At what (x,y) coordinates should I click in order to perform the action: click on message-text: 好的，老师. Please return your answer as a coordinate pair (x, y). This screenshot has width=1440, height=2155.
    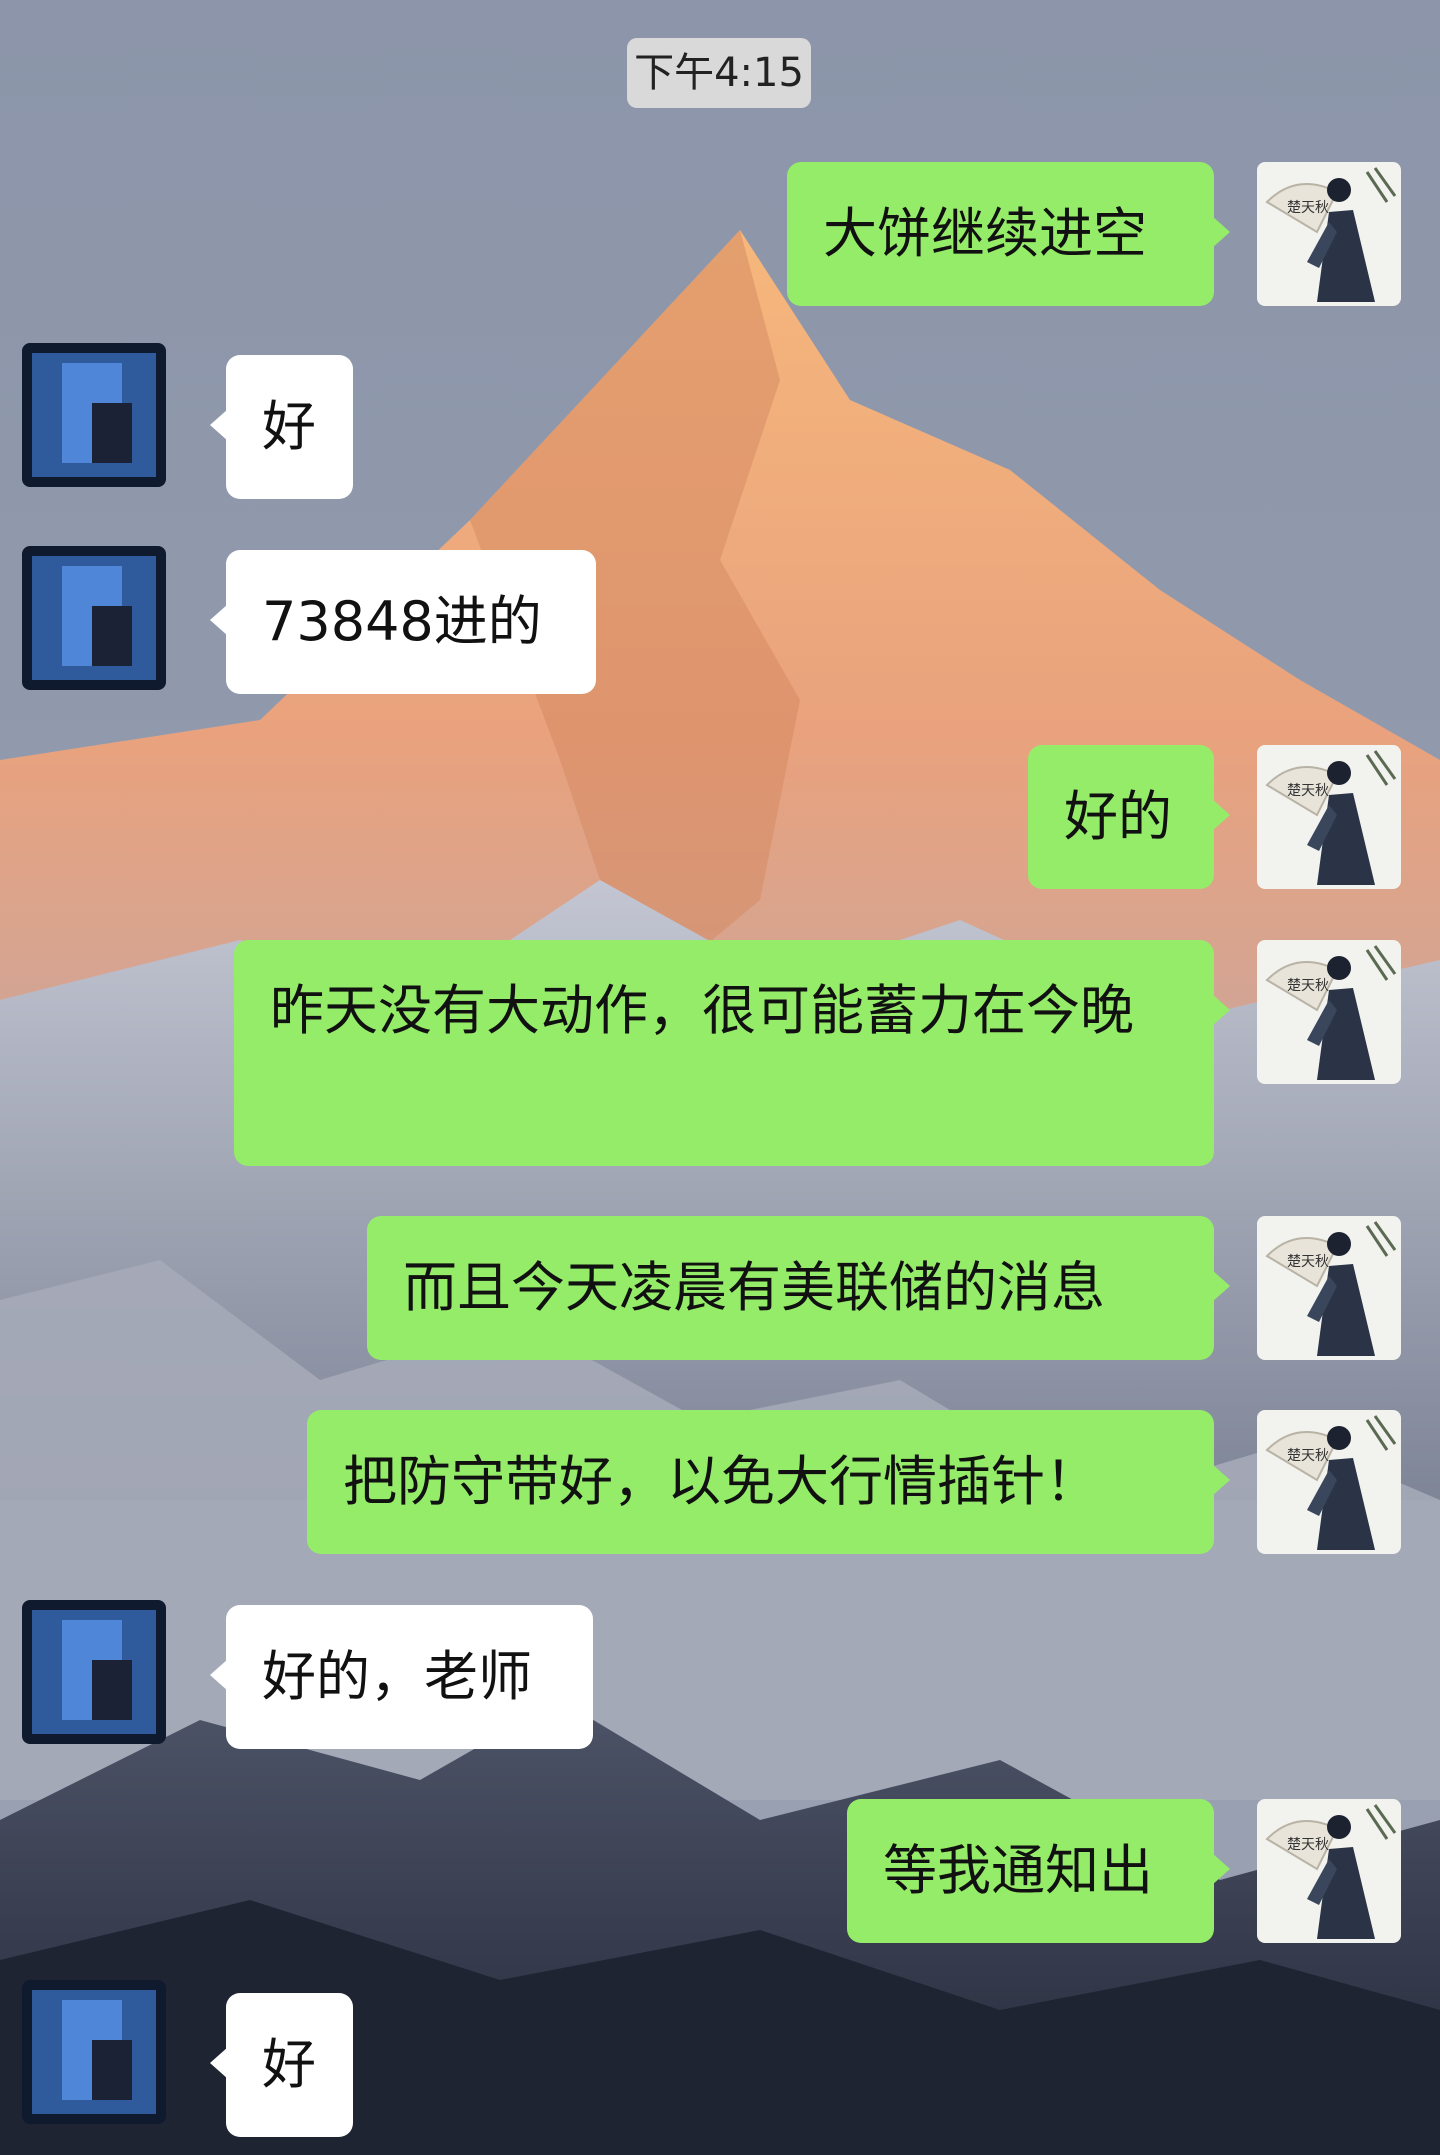
    Looking at the image, I should click on (397, 1676).